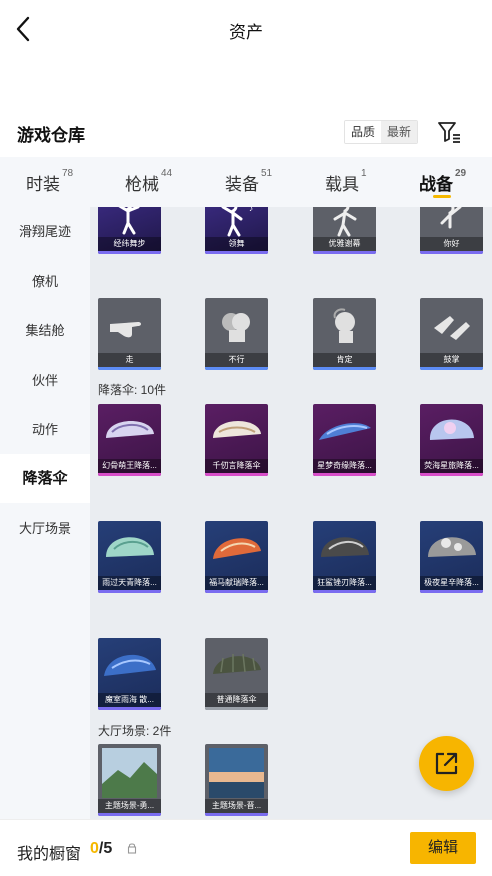 The height and width of the screenshot is (876, 492). I want to click on section-header-parachute: 降落伞: 10件, so click(132, 390).